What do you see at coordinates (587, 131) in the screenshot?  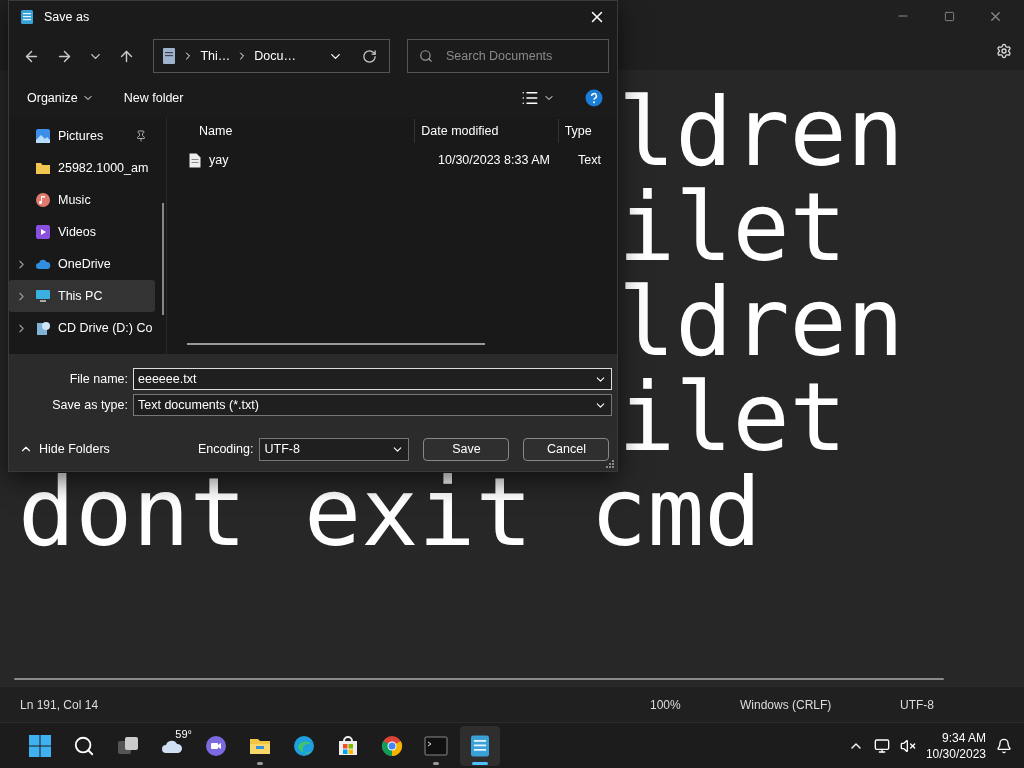 I see `column-header: Type` at bounding box center [587, 131].